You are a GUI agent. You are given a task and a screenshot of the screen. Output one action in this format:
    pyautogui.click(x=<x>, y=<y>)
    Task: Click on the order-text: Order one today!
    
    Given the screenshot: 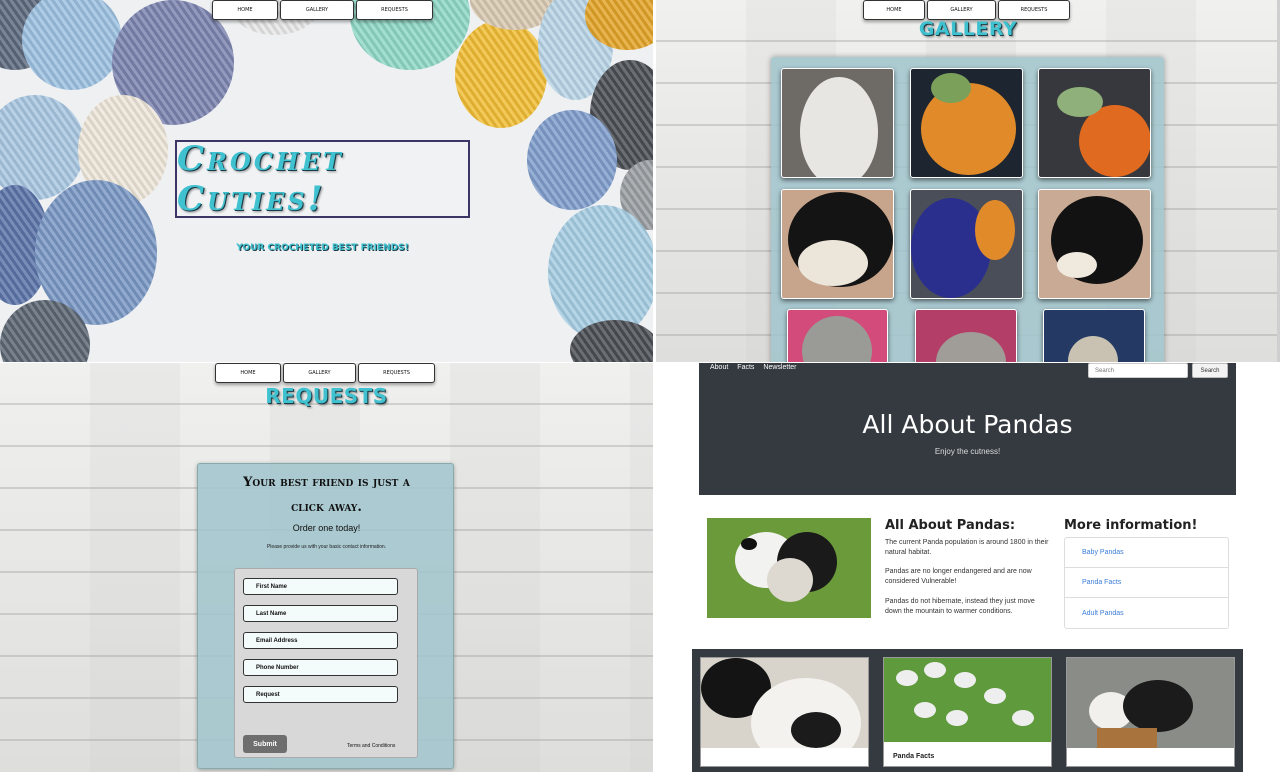 What is the action you would take?
    pyautogui.click(x=326, y=528)
    